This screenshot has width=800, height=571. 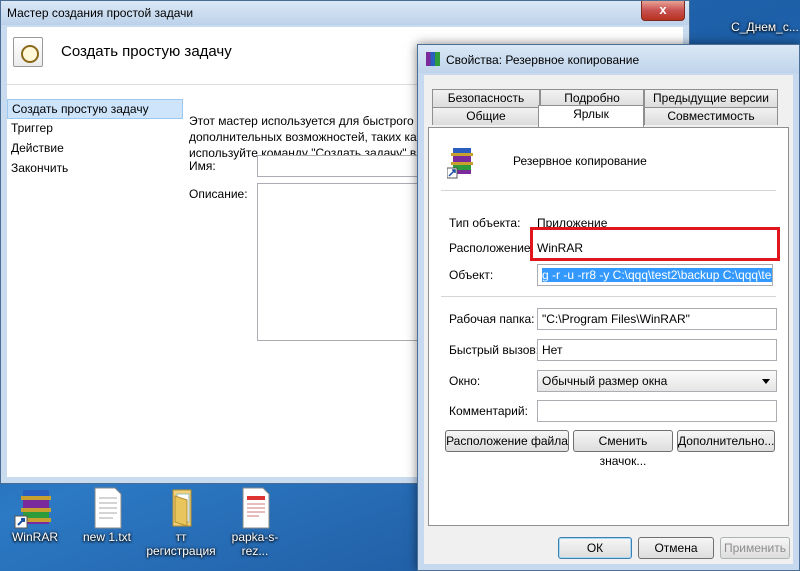 I want to click on desktop-icon-folder: тт регистрация, so click(x=181, y=522).